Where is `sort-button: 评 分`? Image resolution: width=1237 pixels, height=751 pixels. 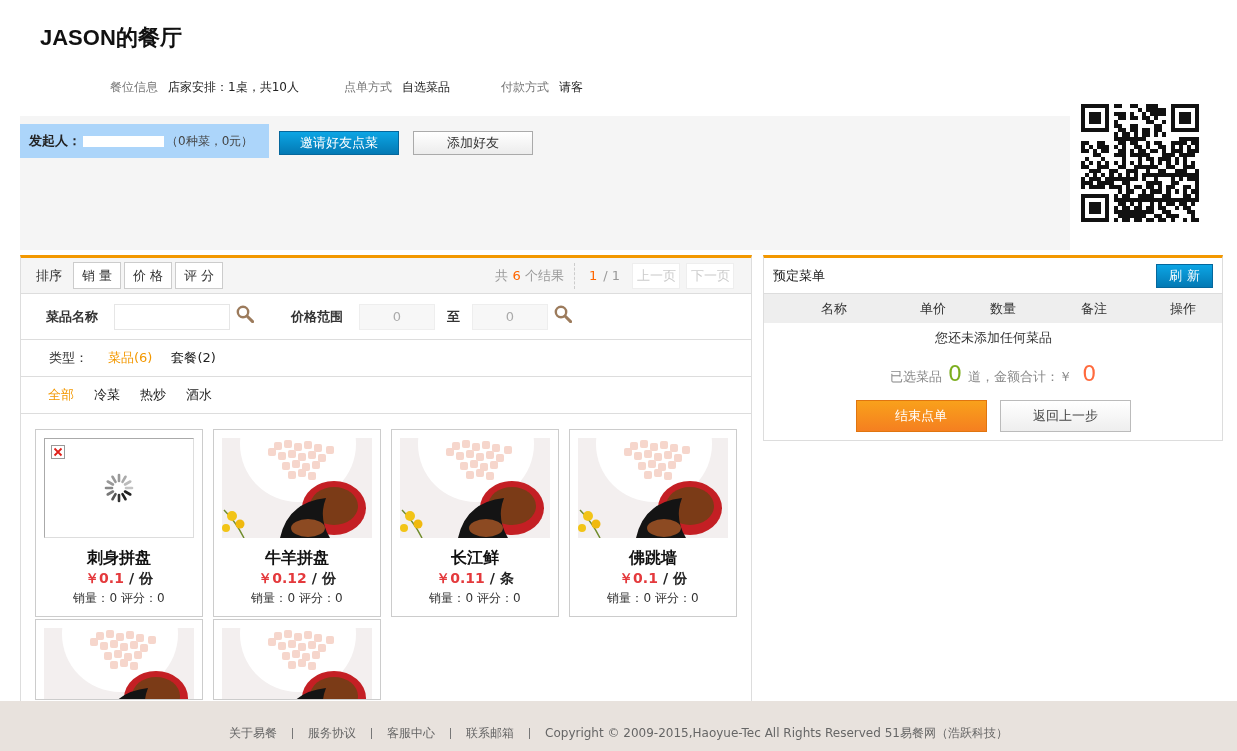 sort-button: 评 分 is located at coordinates (199, 275).